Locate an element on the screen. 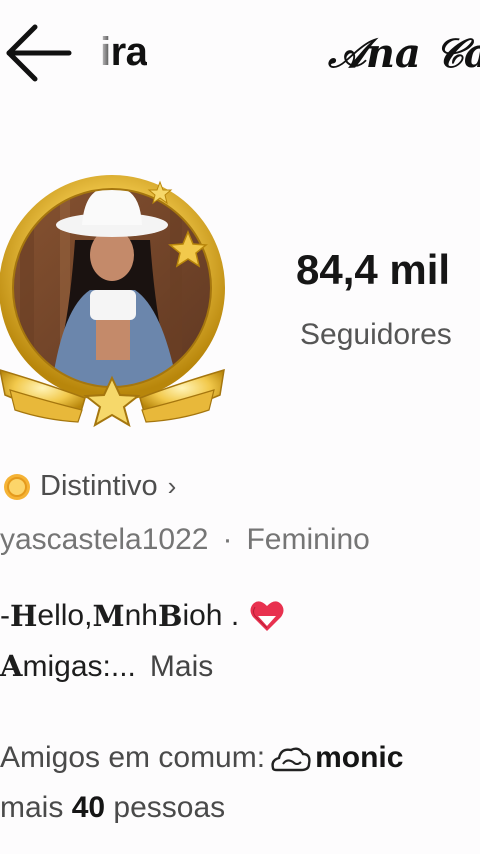 The width and height of the screenshot is (480, 854). bio-line-2: Amigas:... Mais is located at coordinates (106, 666).